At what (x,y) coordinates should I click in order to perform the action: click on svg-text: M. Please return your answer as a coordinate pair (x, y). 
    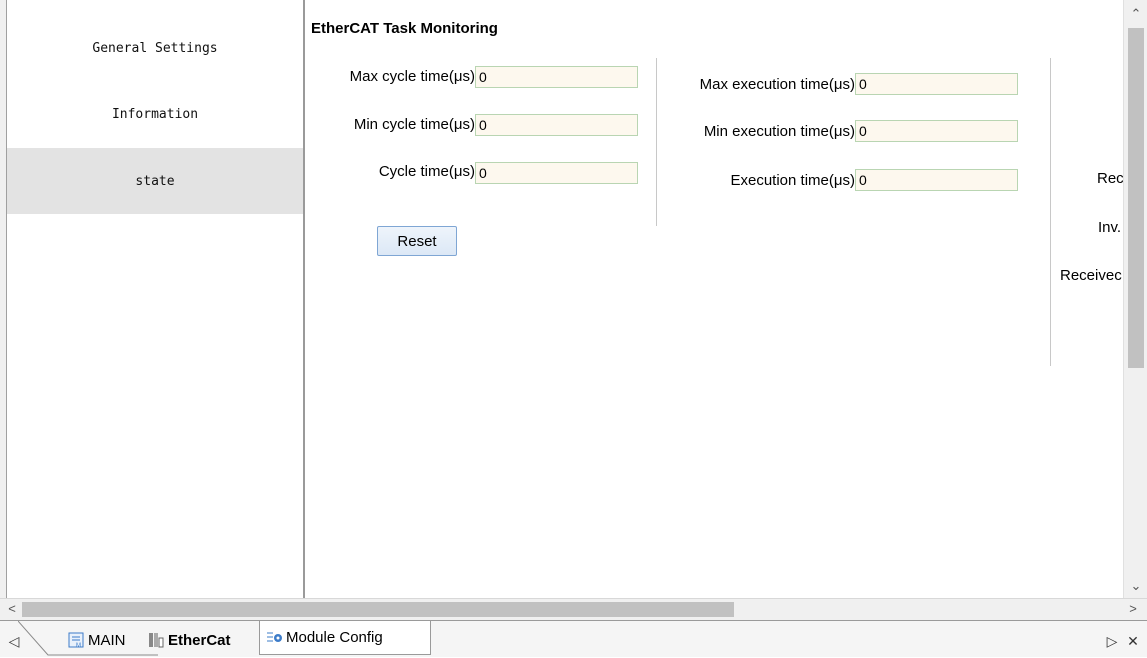
    Looking at the image, I should click on (78, 645).